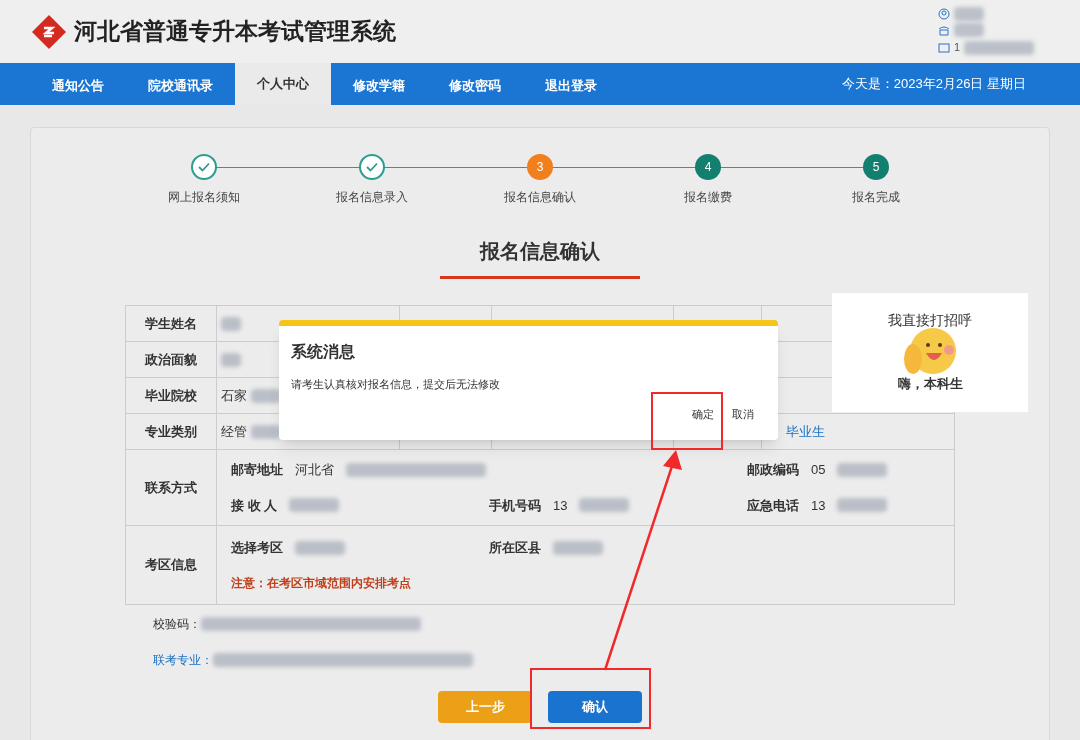 This screenshot has height=740, width=1080. Describe the element at coordinates (204, 197) in the screenshot. I see `step-label: 网上报名须知` at that location.